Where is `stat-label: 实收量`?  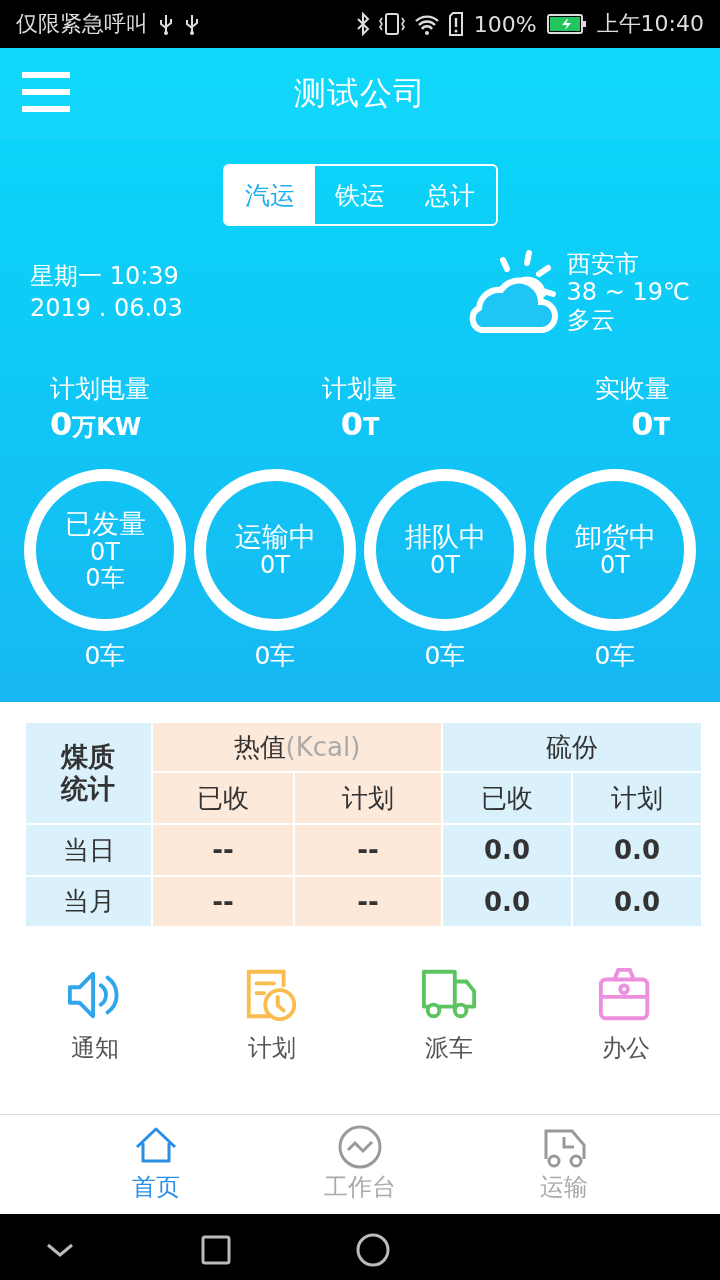
stat-label: 实收量 is located at coordinates (632, 389).